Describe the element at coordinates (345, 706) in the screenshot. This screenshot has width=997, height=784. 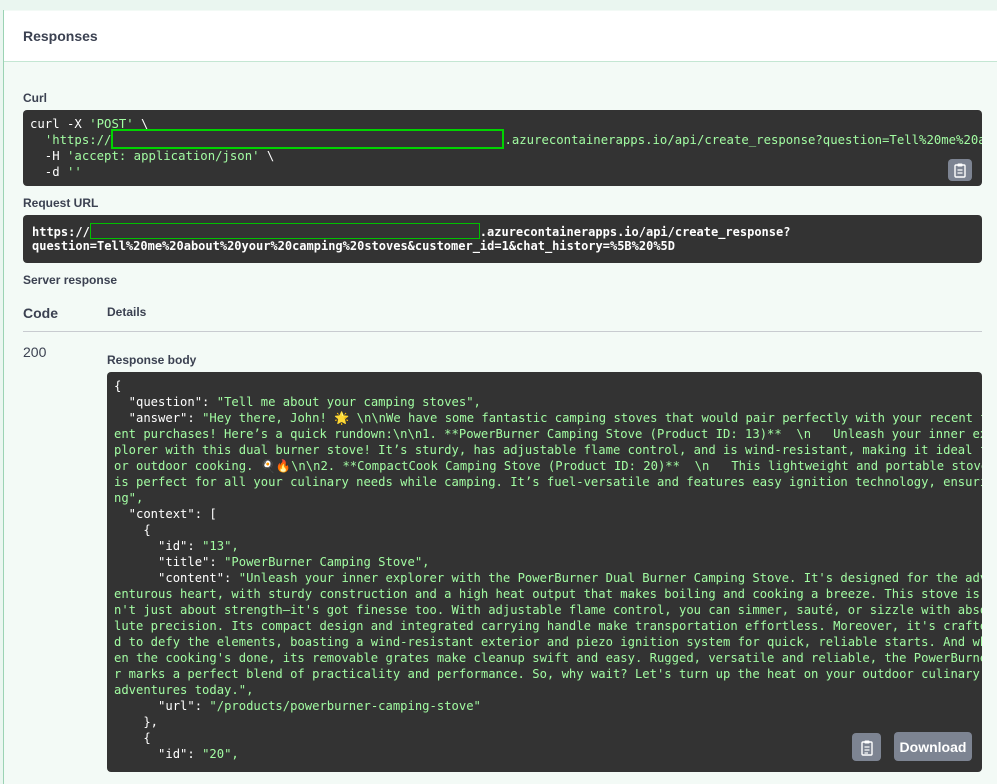
I see `json-value: "/products/powerburner-camping-stove"` at that location.